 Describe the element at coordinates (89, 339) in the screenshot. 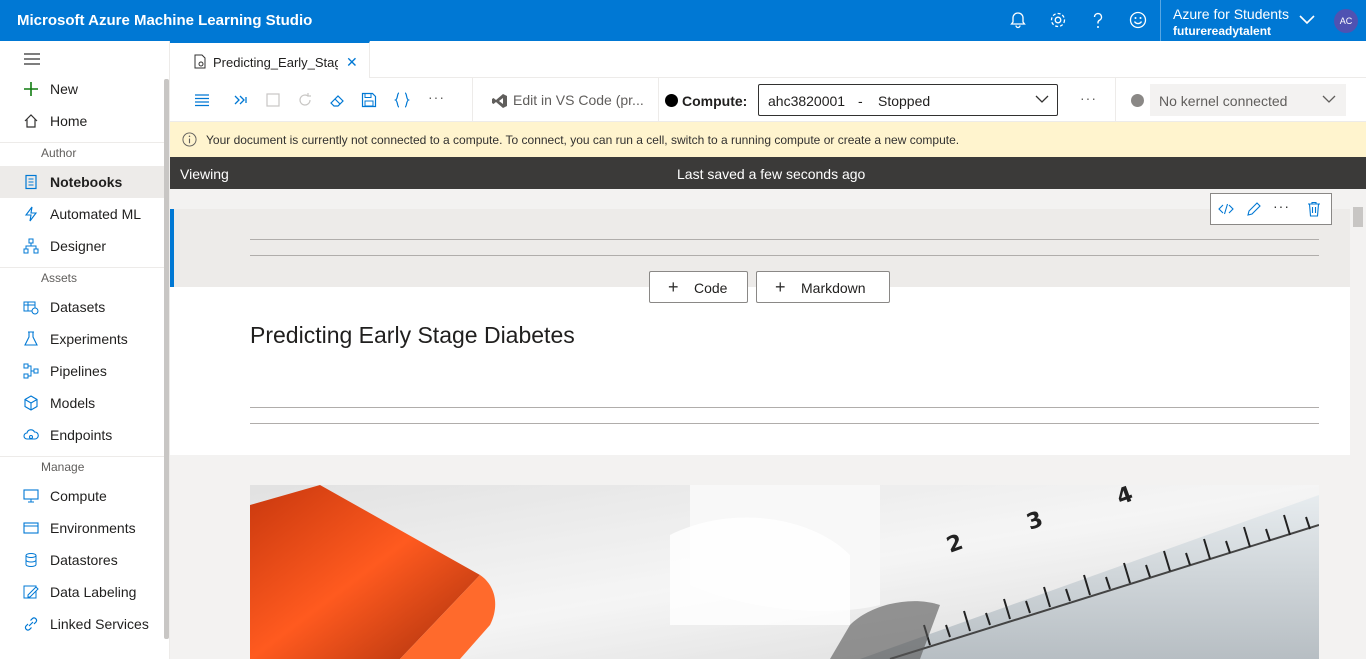

I see `sidebar-item-label: Experiments` at that location.